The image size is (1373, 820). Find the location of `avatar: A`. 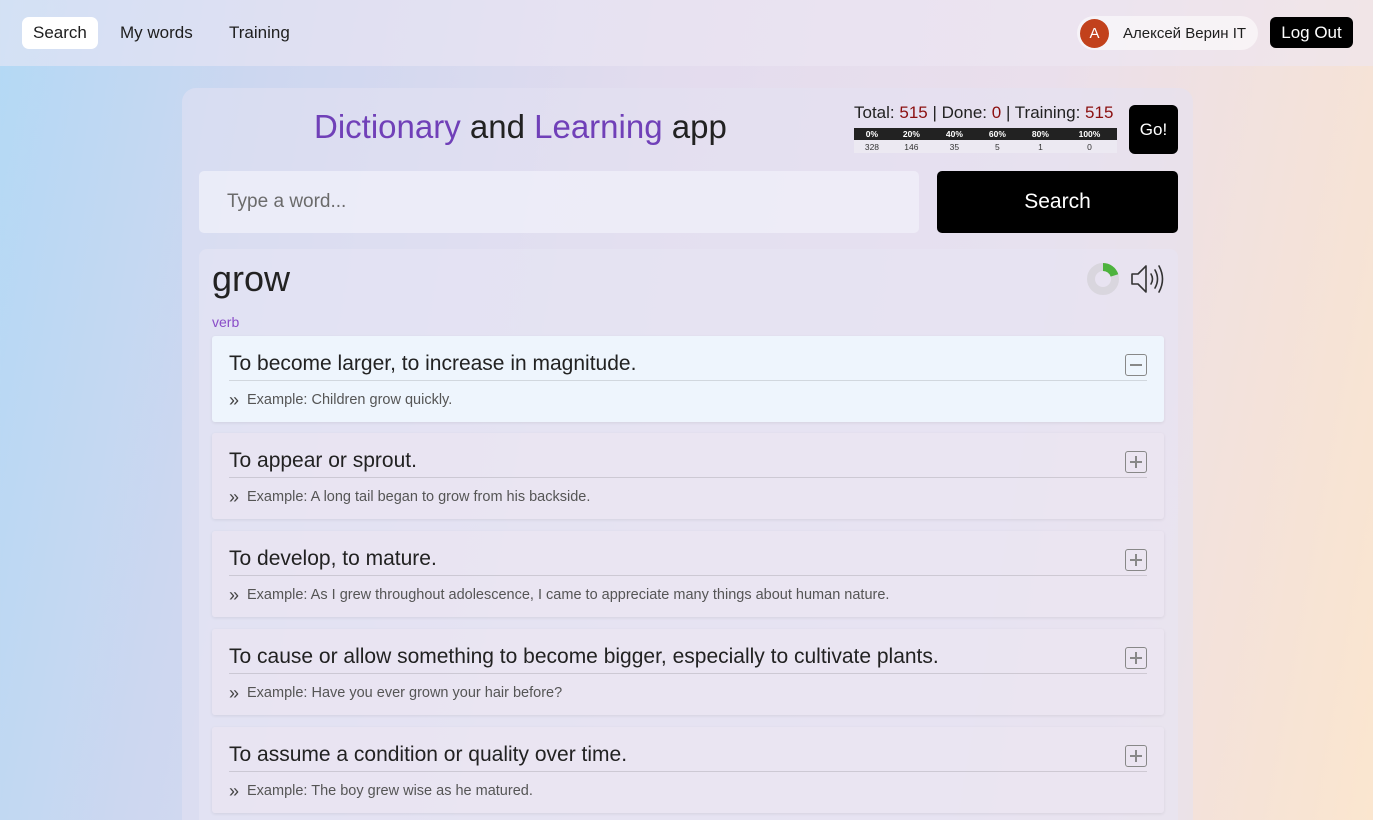

avatar: A is located at coordinates (1094, 33).